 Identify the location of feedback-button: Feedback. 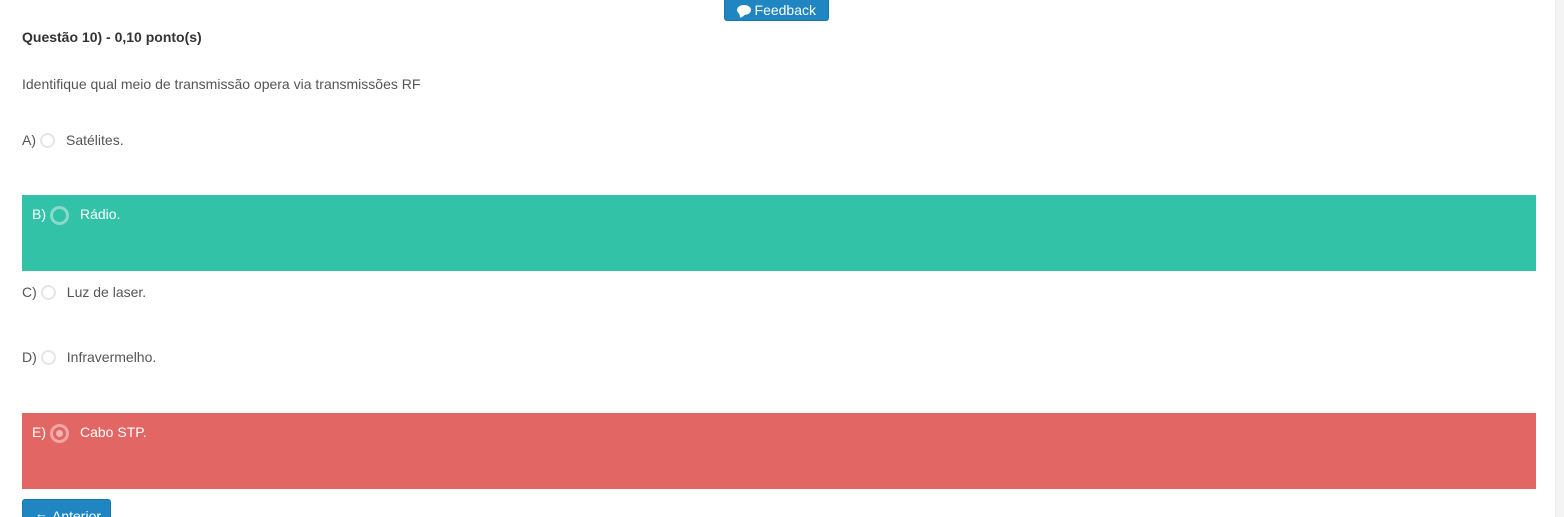
(776, 10).